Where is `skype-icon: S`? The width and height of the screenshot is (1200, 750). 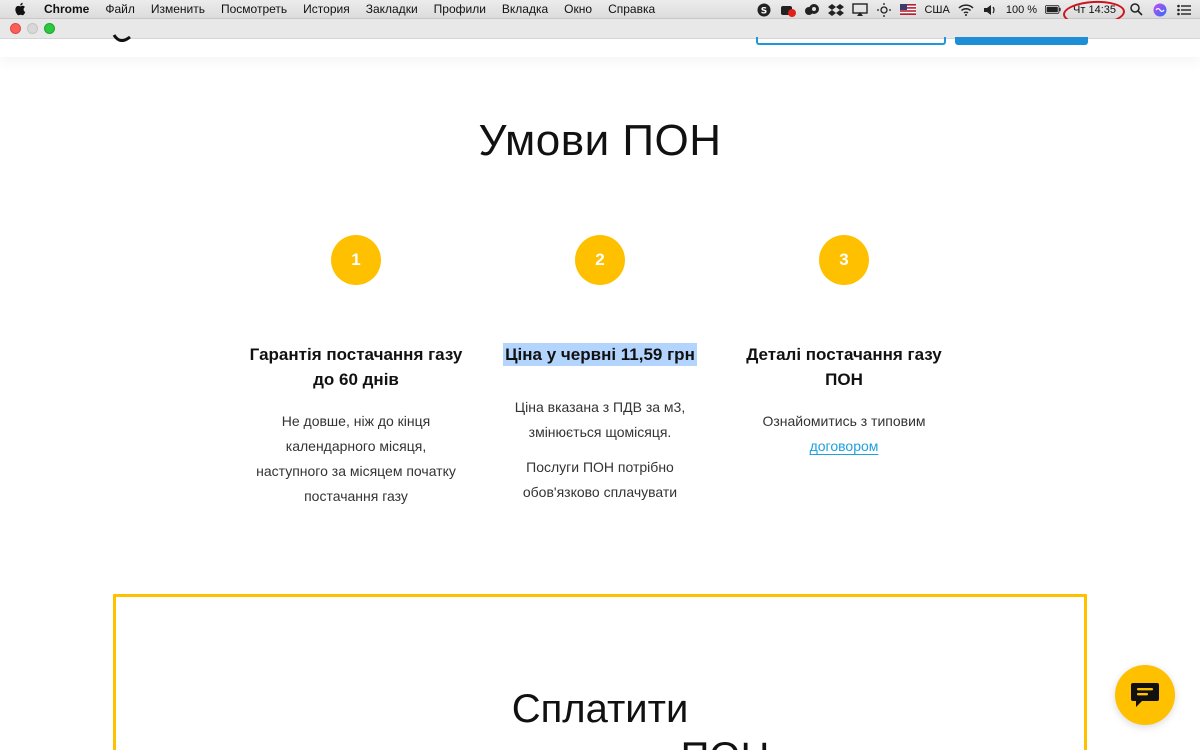
skype-icon: S is located at coordinates (764, 10).